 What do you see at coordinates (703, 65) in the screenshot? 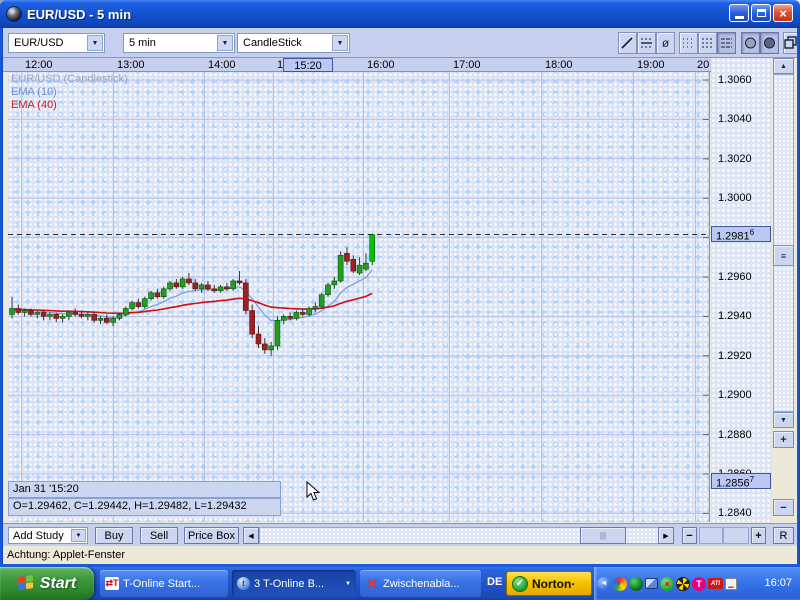
I see `time-tick-label: 20` at bounding box center [703, 65].